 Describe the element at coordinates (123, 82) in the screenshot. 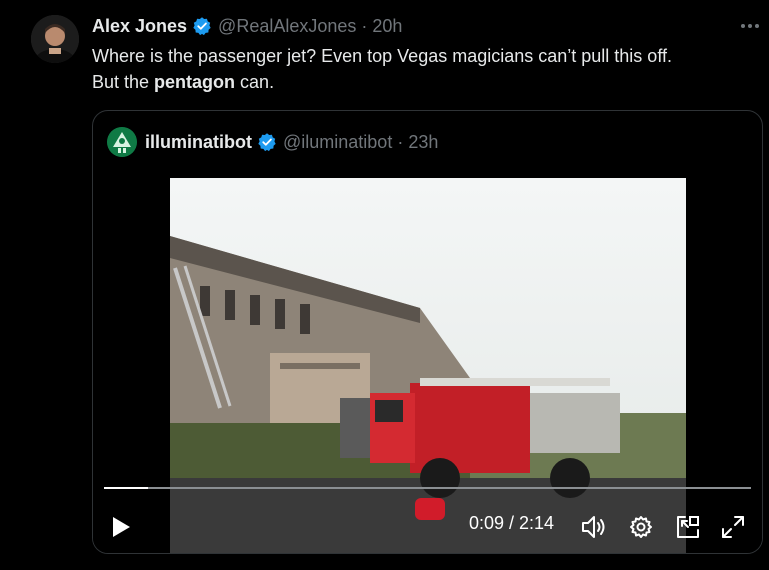

I see `post-text-pre: But the` at that location.